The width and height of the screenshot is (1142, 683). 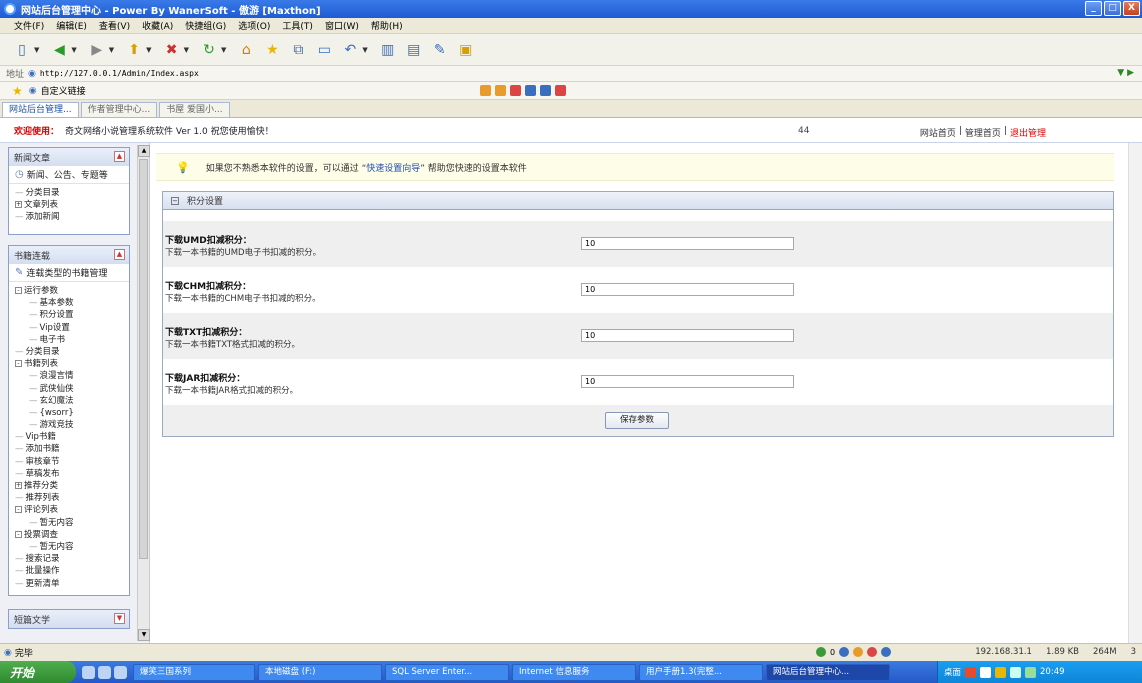 What do you see at coordinates (119, 73) in the screenshot?
I see `url-input: http://127.0.0.1/Admin/Index.aspx` at bounding box center [119, 73].